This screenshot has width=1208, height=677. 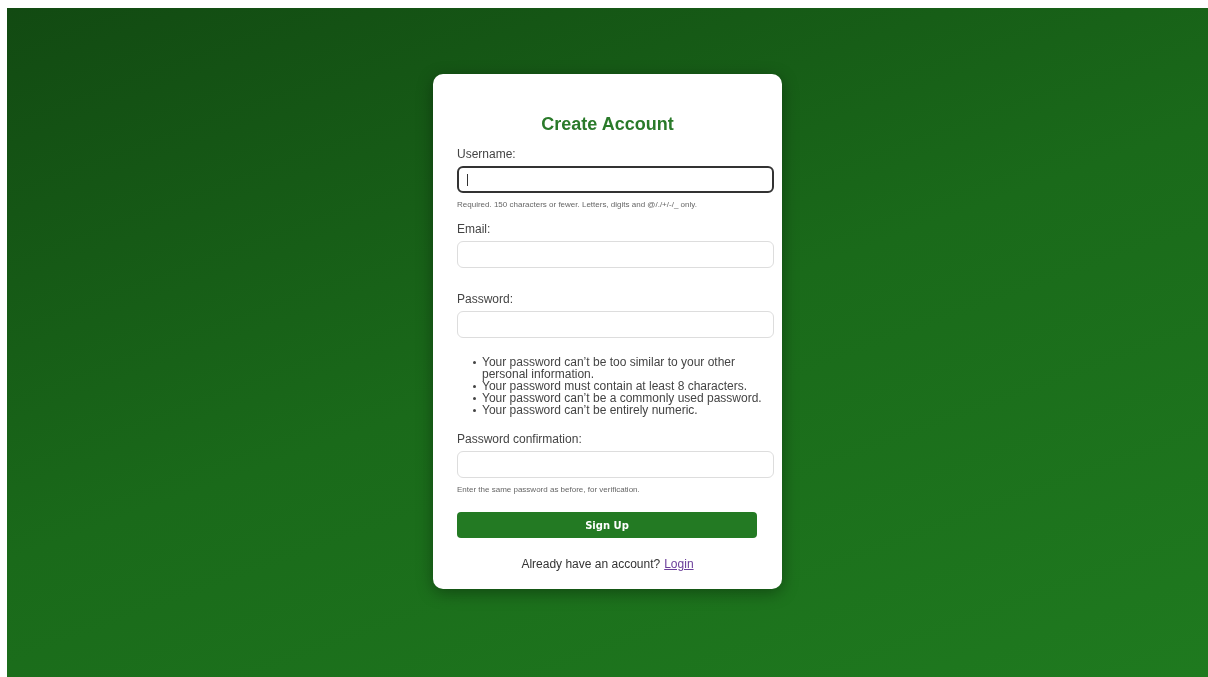 What do you see at coordinates (520, 439) in the screenshot?
I see `field-label: Password confirmation:` at bounding box center [520, 439].